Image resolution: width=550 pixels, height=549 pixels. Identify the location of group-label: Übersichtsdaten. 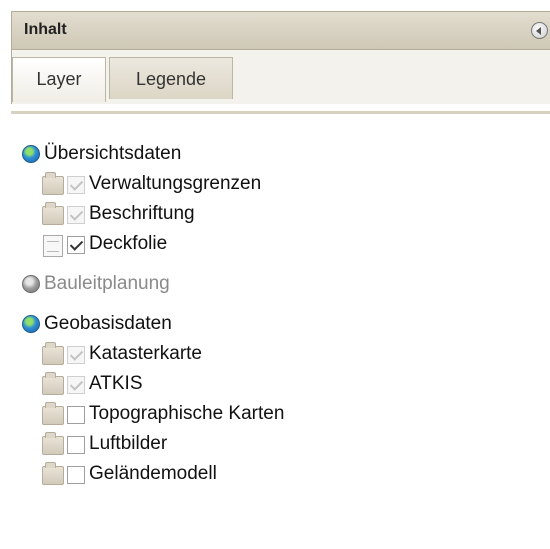
(113, 153).